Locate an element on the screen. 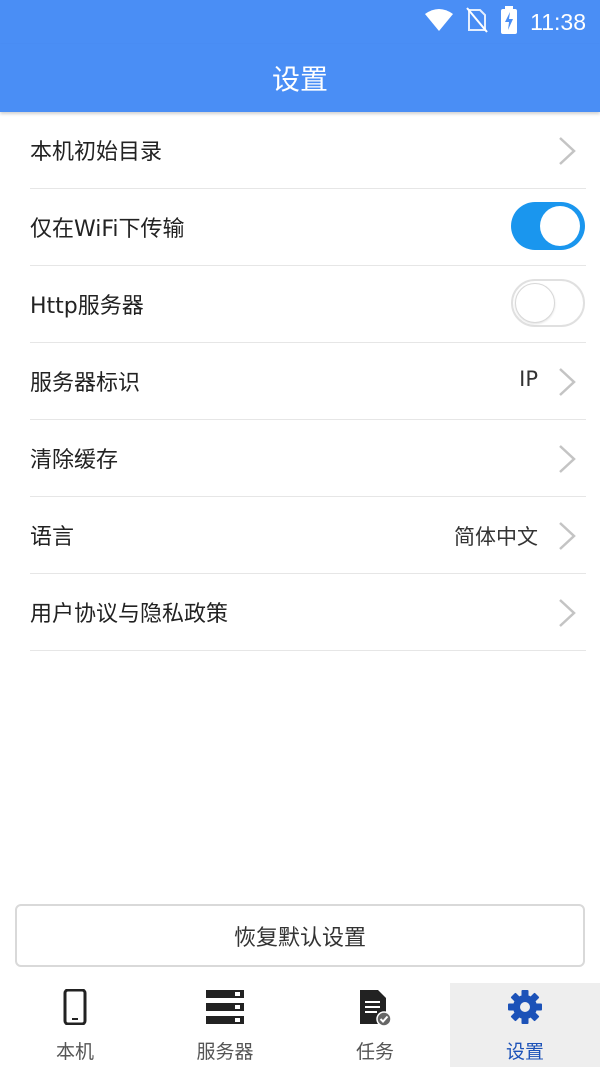  setting-label: 清除缓存 is located at coordinates (74, 460).